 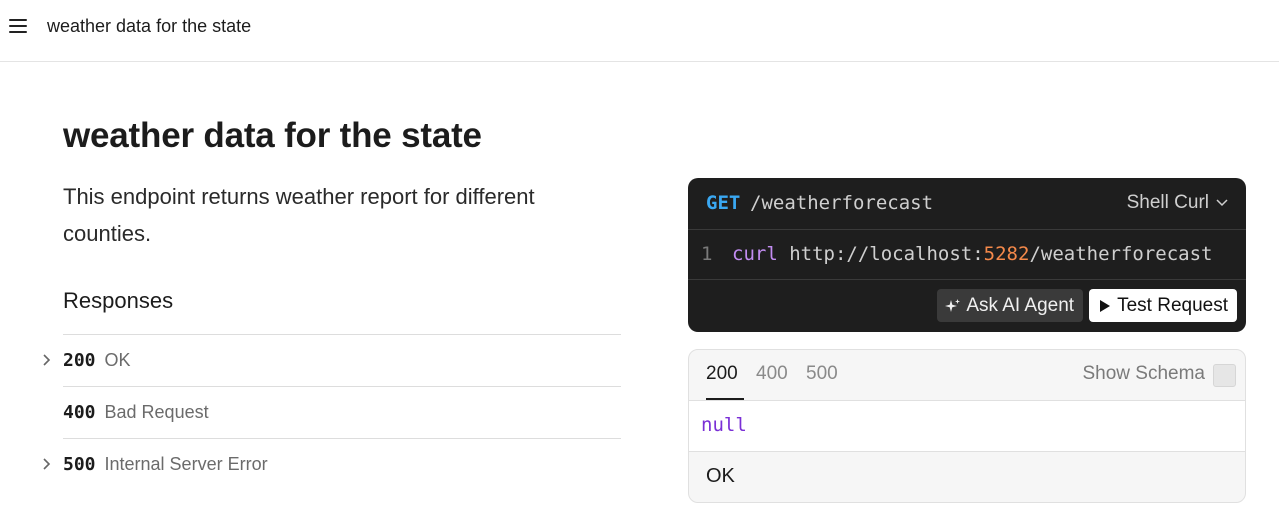 What do you see at coordinates (79, 360) in the screenshot?
I see `response-code: 200` at bounding box center [79, 360].